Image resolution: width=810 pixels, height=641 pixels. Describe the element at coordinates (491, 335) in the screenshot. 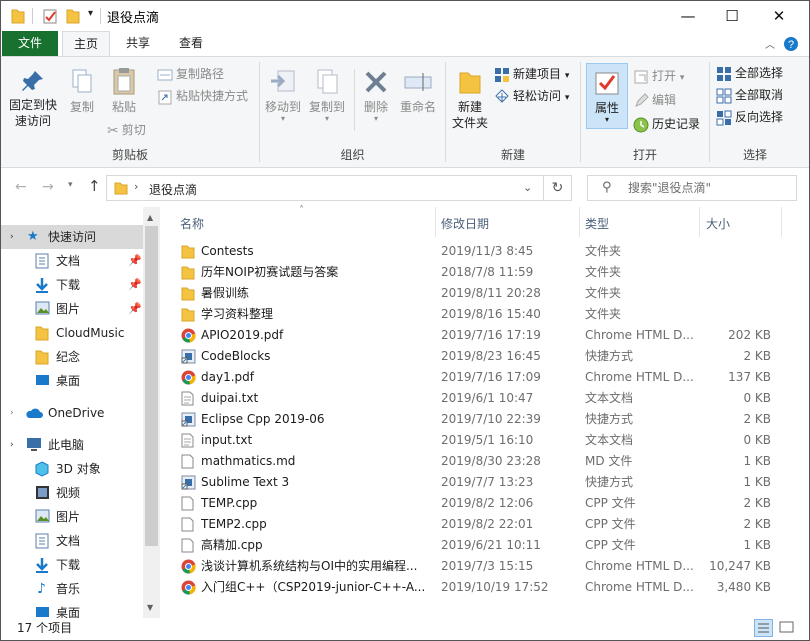

I see `file-modified-date: 2019/7/16 17:19` at that location.